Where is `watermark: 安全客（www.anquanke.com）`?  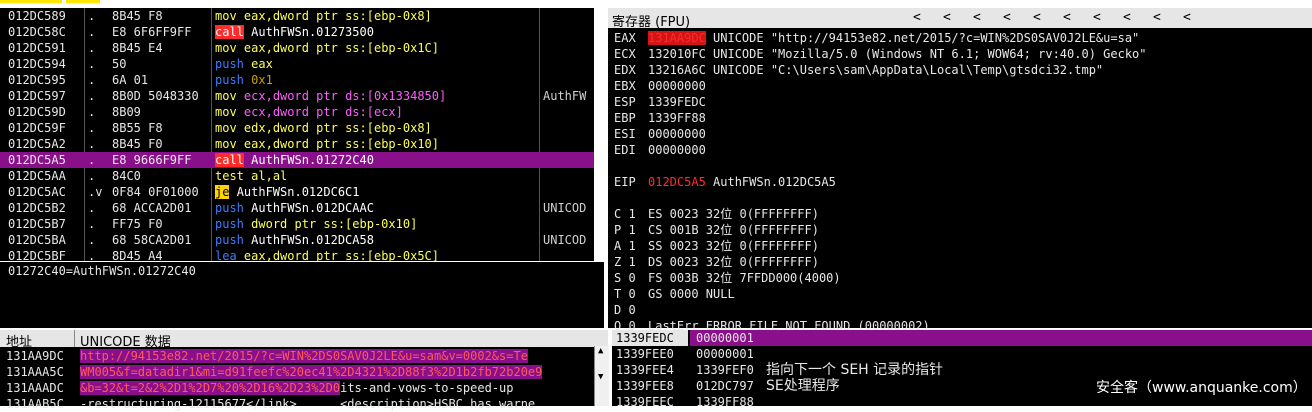
watermark: 安全客（www.anquanke.com） is located at coordinates (1201, 388).